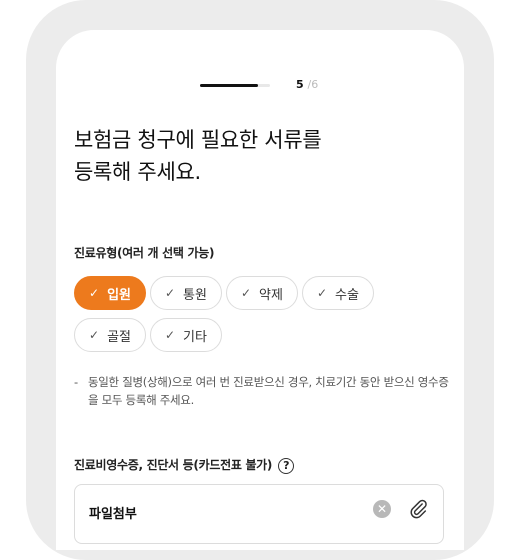  I want to click on chip-row-1: ✓ 입원 ✓ 통원 ✓ 약제 ✓ 수술, so click(264, 293).